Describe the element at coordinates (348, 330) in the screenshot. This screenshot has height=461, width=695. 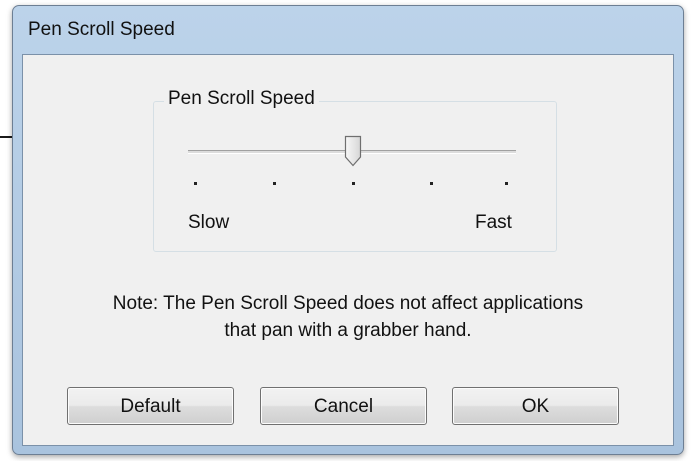
I see `note-line-2: that pan with a grabber hand.` at that location.